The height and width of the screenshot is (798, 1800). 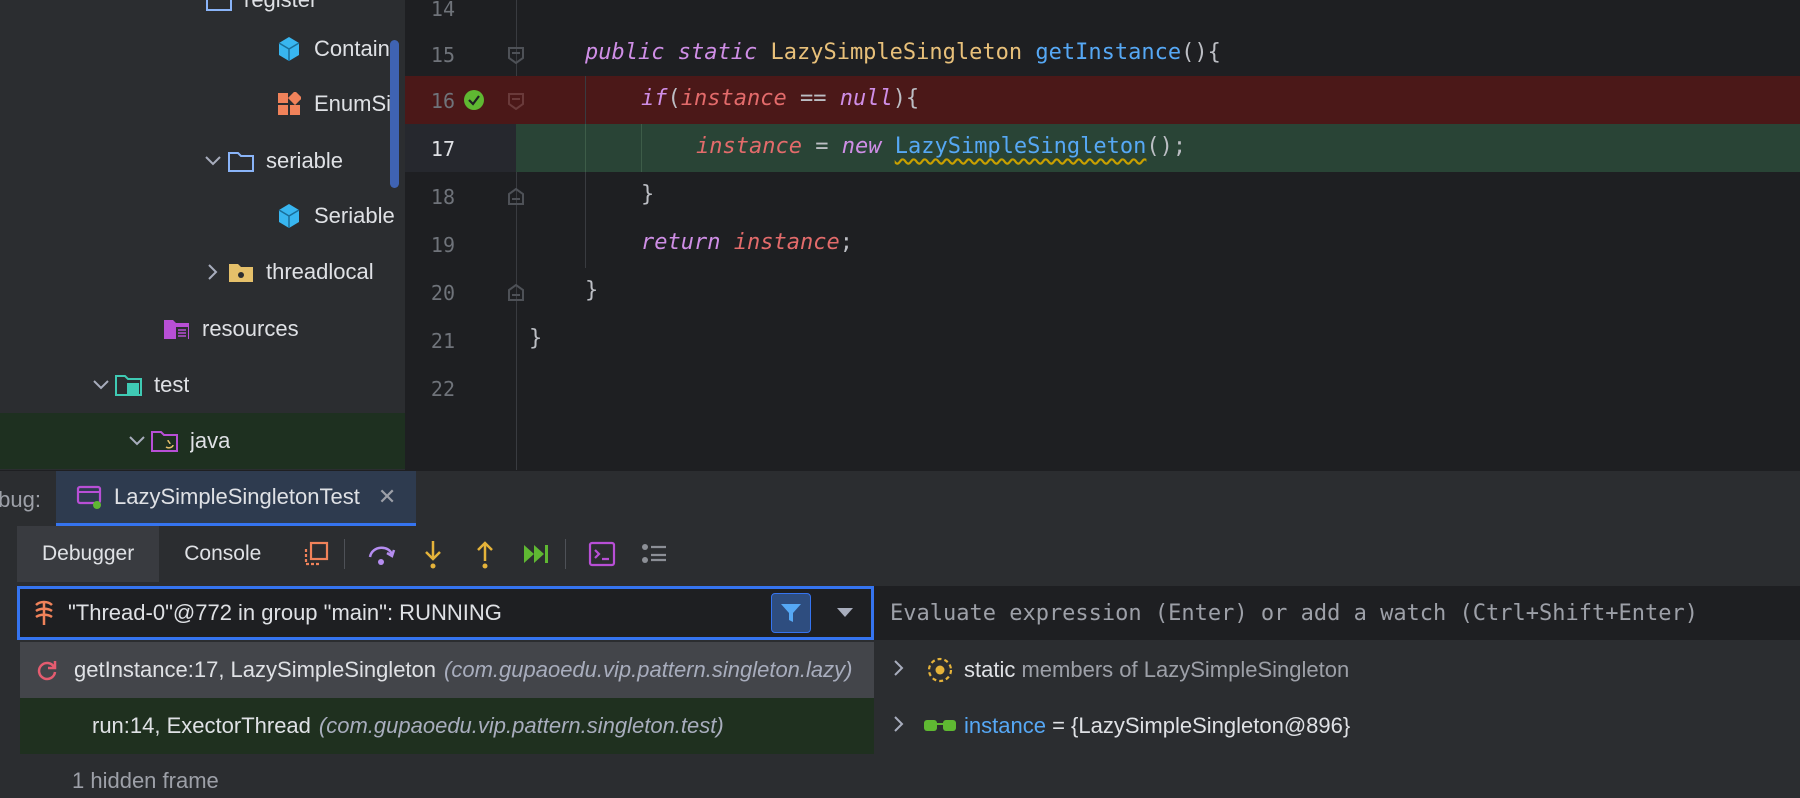 I want to click on code-line-14: 14, so click(x=1102, y=16).